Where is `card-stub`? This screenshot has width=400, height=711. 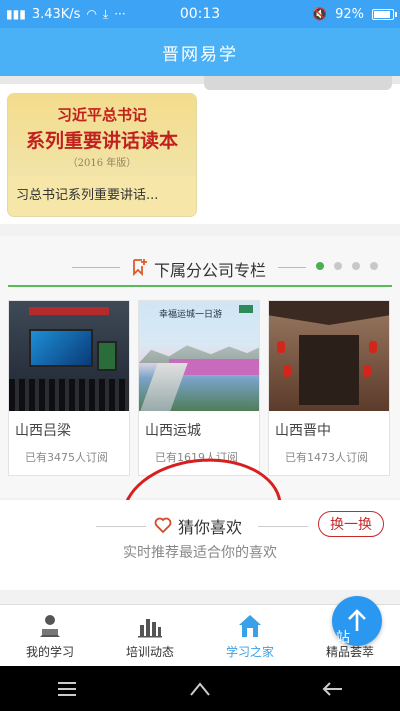
card-stub is located at coordinates (298, 83).